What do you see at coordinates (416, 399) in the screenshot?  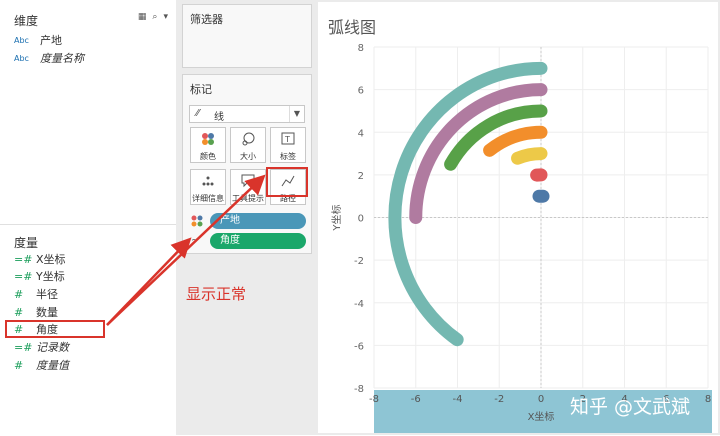 I see `x-tick-label: -6` at bounding box center [416, 399].